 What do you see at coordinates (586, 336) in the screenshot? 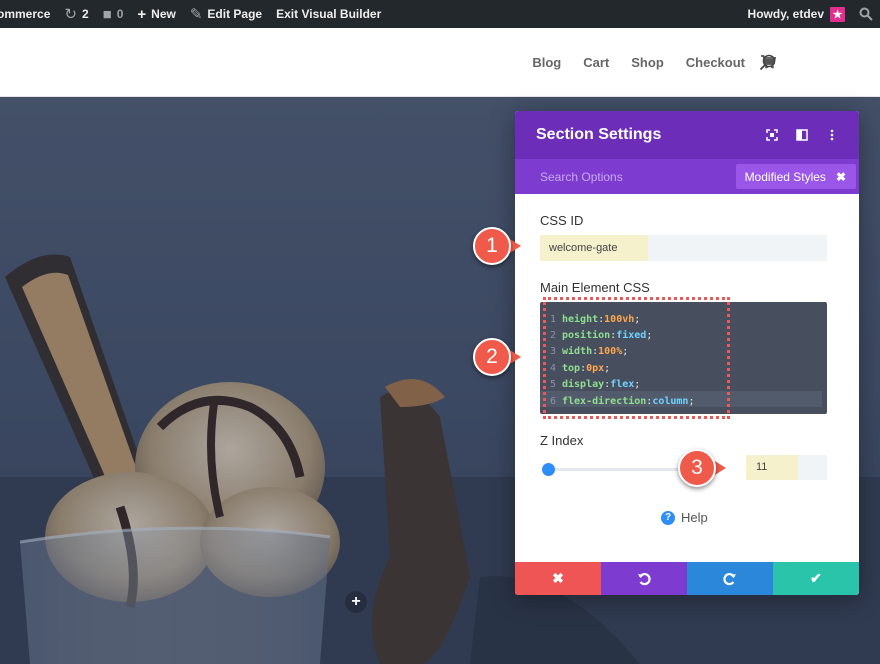
I see `css-property: position` at bounding box center [586, 336].